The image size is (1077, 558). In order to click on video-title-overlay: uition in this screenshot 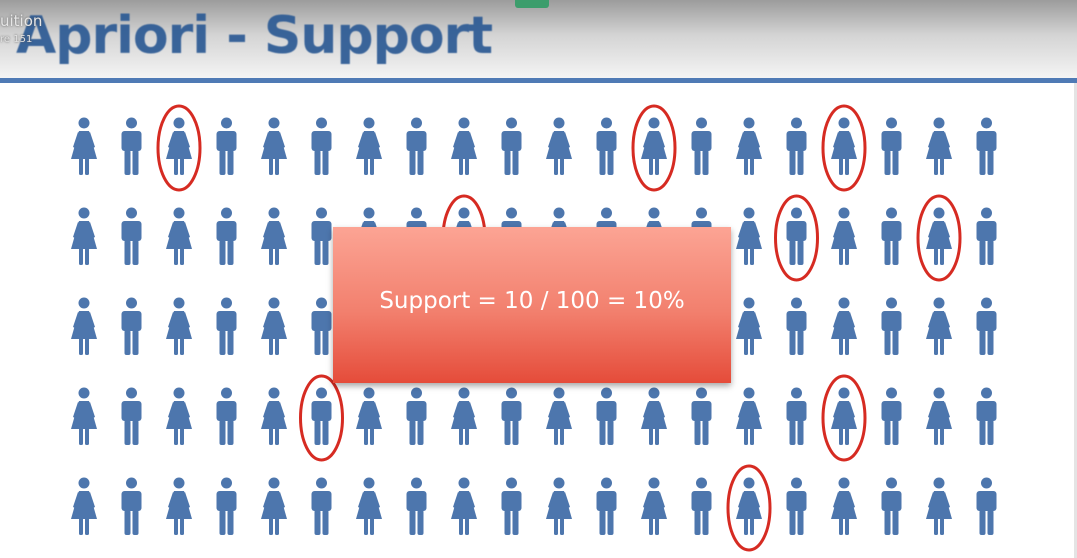, I will do `click(21, 21)`.